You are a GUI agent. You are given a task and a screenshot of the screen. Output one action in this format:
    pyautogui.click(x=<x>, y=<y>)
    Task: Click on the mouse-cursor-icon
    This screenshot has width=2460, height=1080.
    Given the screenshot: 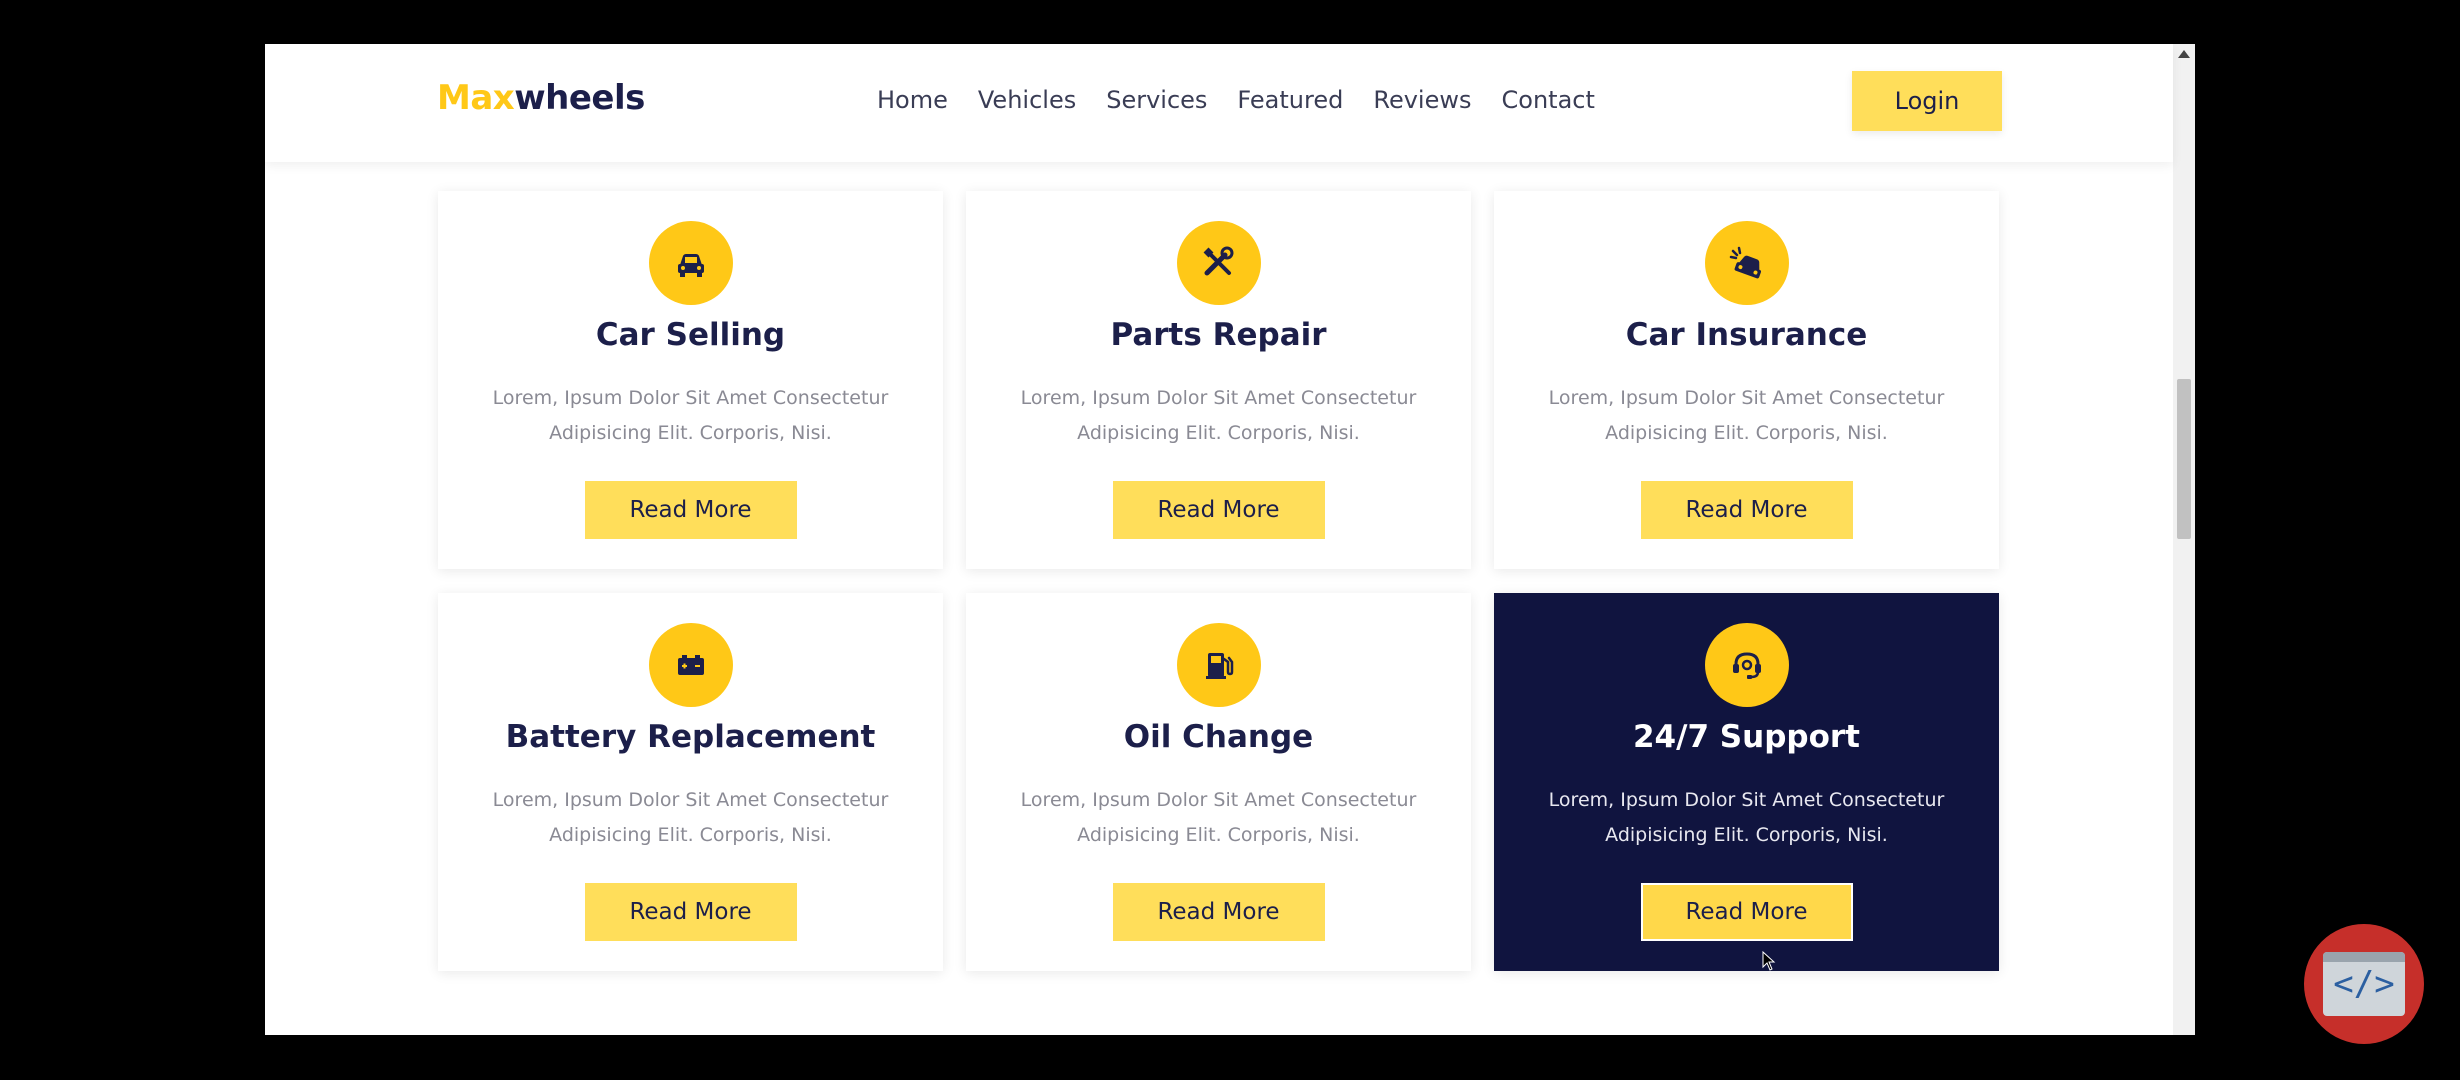 What is the action you would take?
    pyautogui.click(x=1769, y=961)
    